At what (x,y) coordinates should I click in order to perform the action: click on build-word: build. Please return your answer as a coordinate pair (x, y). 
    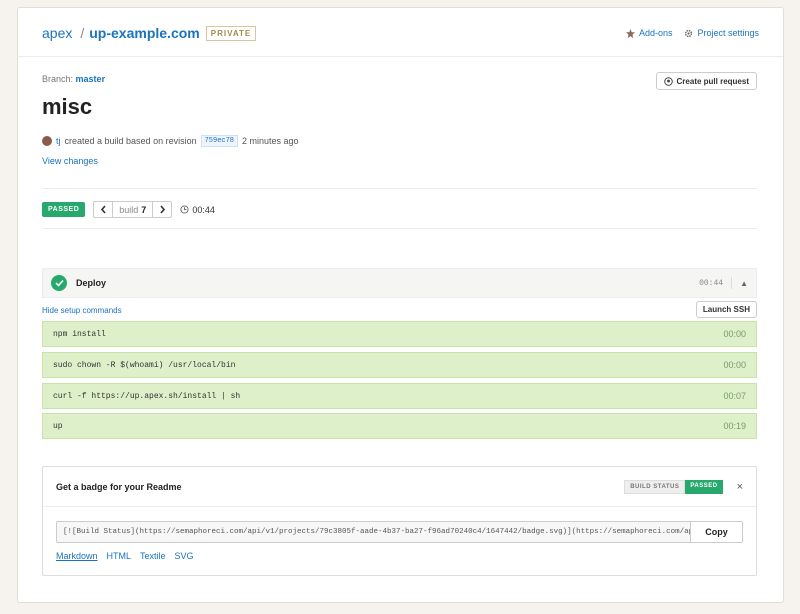
    Looking at the image, I should click on (129, 209).